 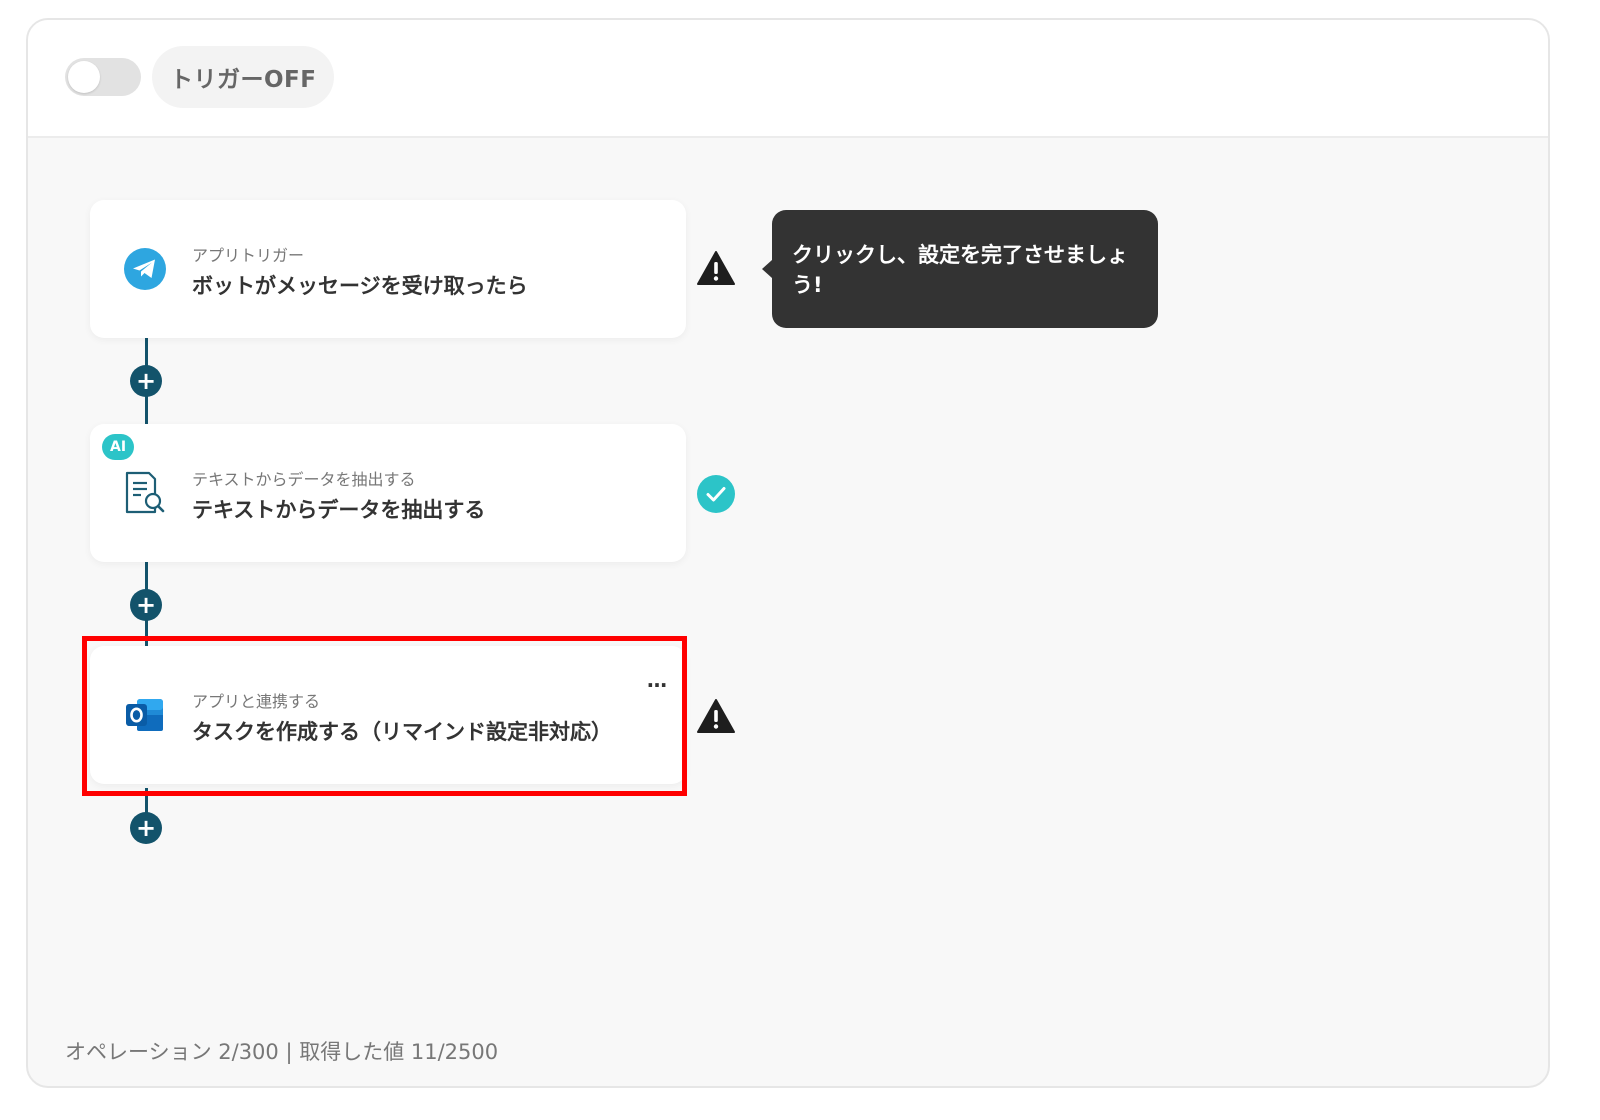 I want to click on step-subtitle: アプリトリガー, so click(x=248, y=255).